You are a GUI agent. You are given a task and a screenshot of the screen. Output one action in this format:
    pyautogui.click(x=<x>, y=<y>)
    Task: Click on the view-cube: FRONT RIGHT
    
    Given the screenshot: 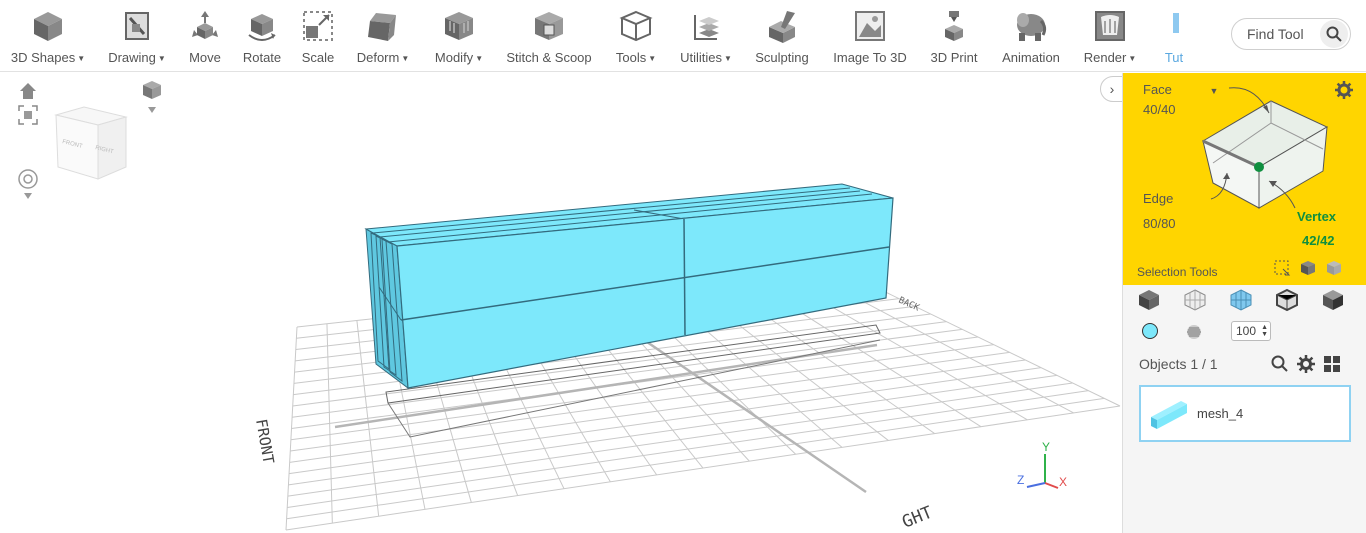 What is the action you would take?
    pyautogui.click(x=90, y=145)
    